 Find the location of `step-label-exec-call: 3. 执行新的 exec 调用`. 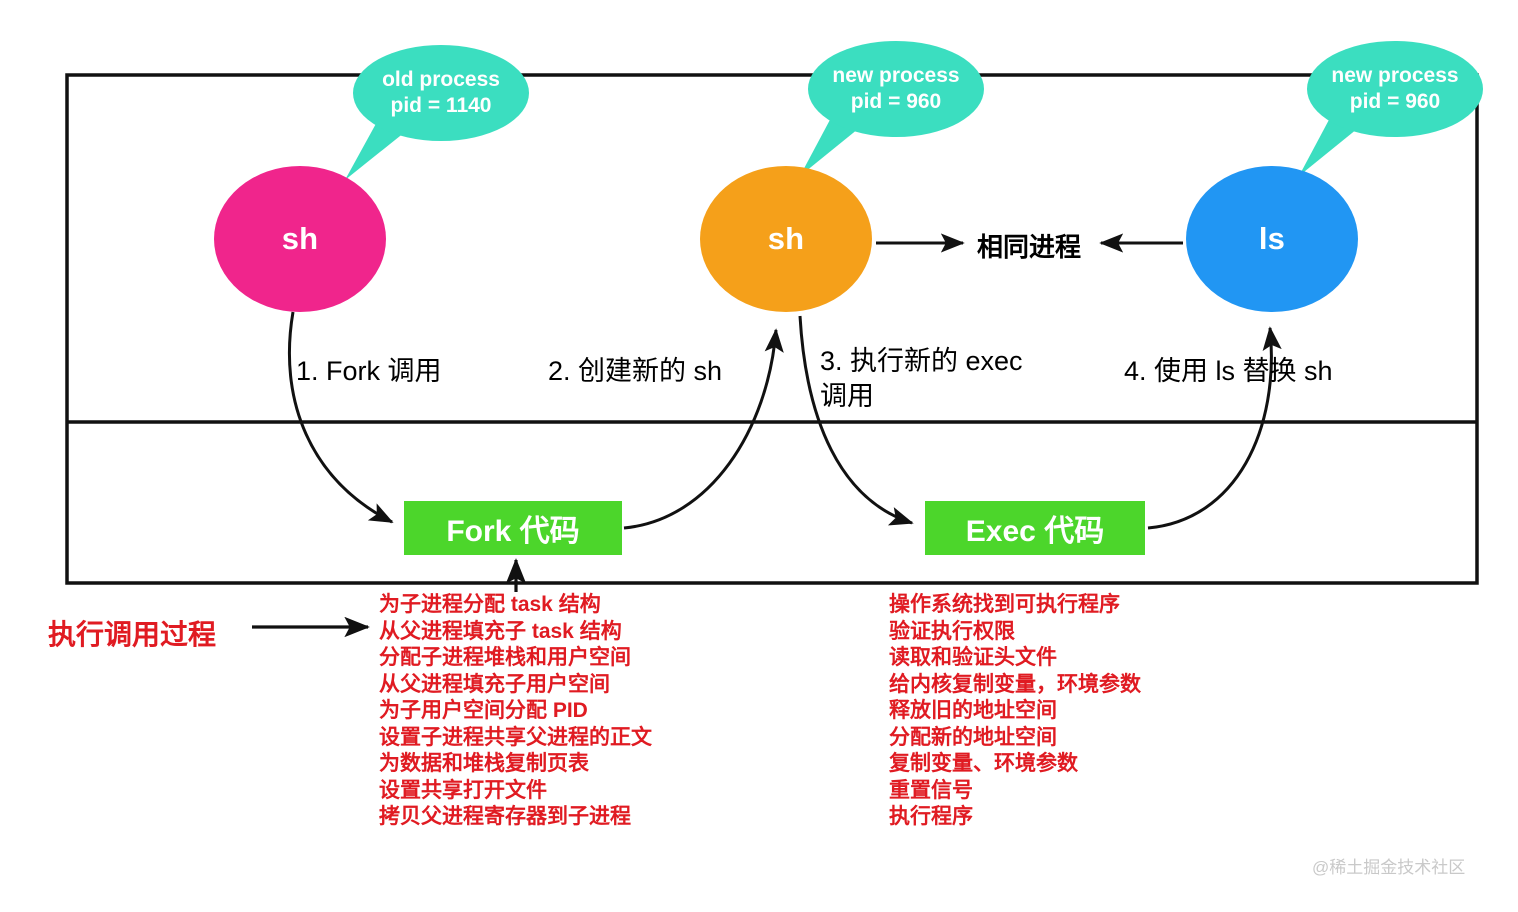

step-label-exec-call: 3. 执行新的 exec 调用 is located at coordinates (921, 379).